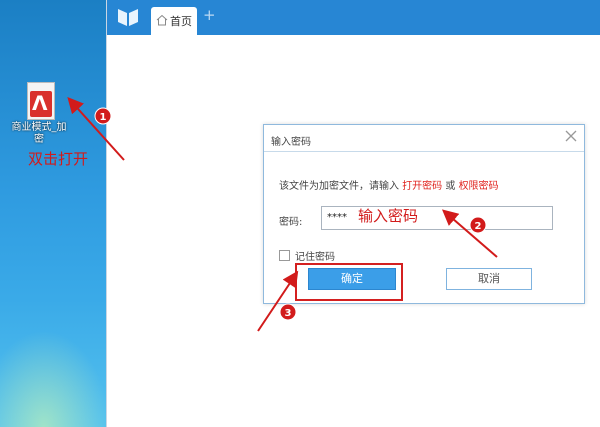 The image size is (600, 427). I want to click on svg-text: 3, so click(288, 313).